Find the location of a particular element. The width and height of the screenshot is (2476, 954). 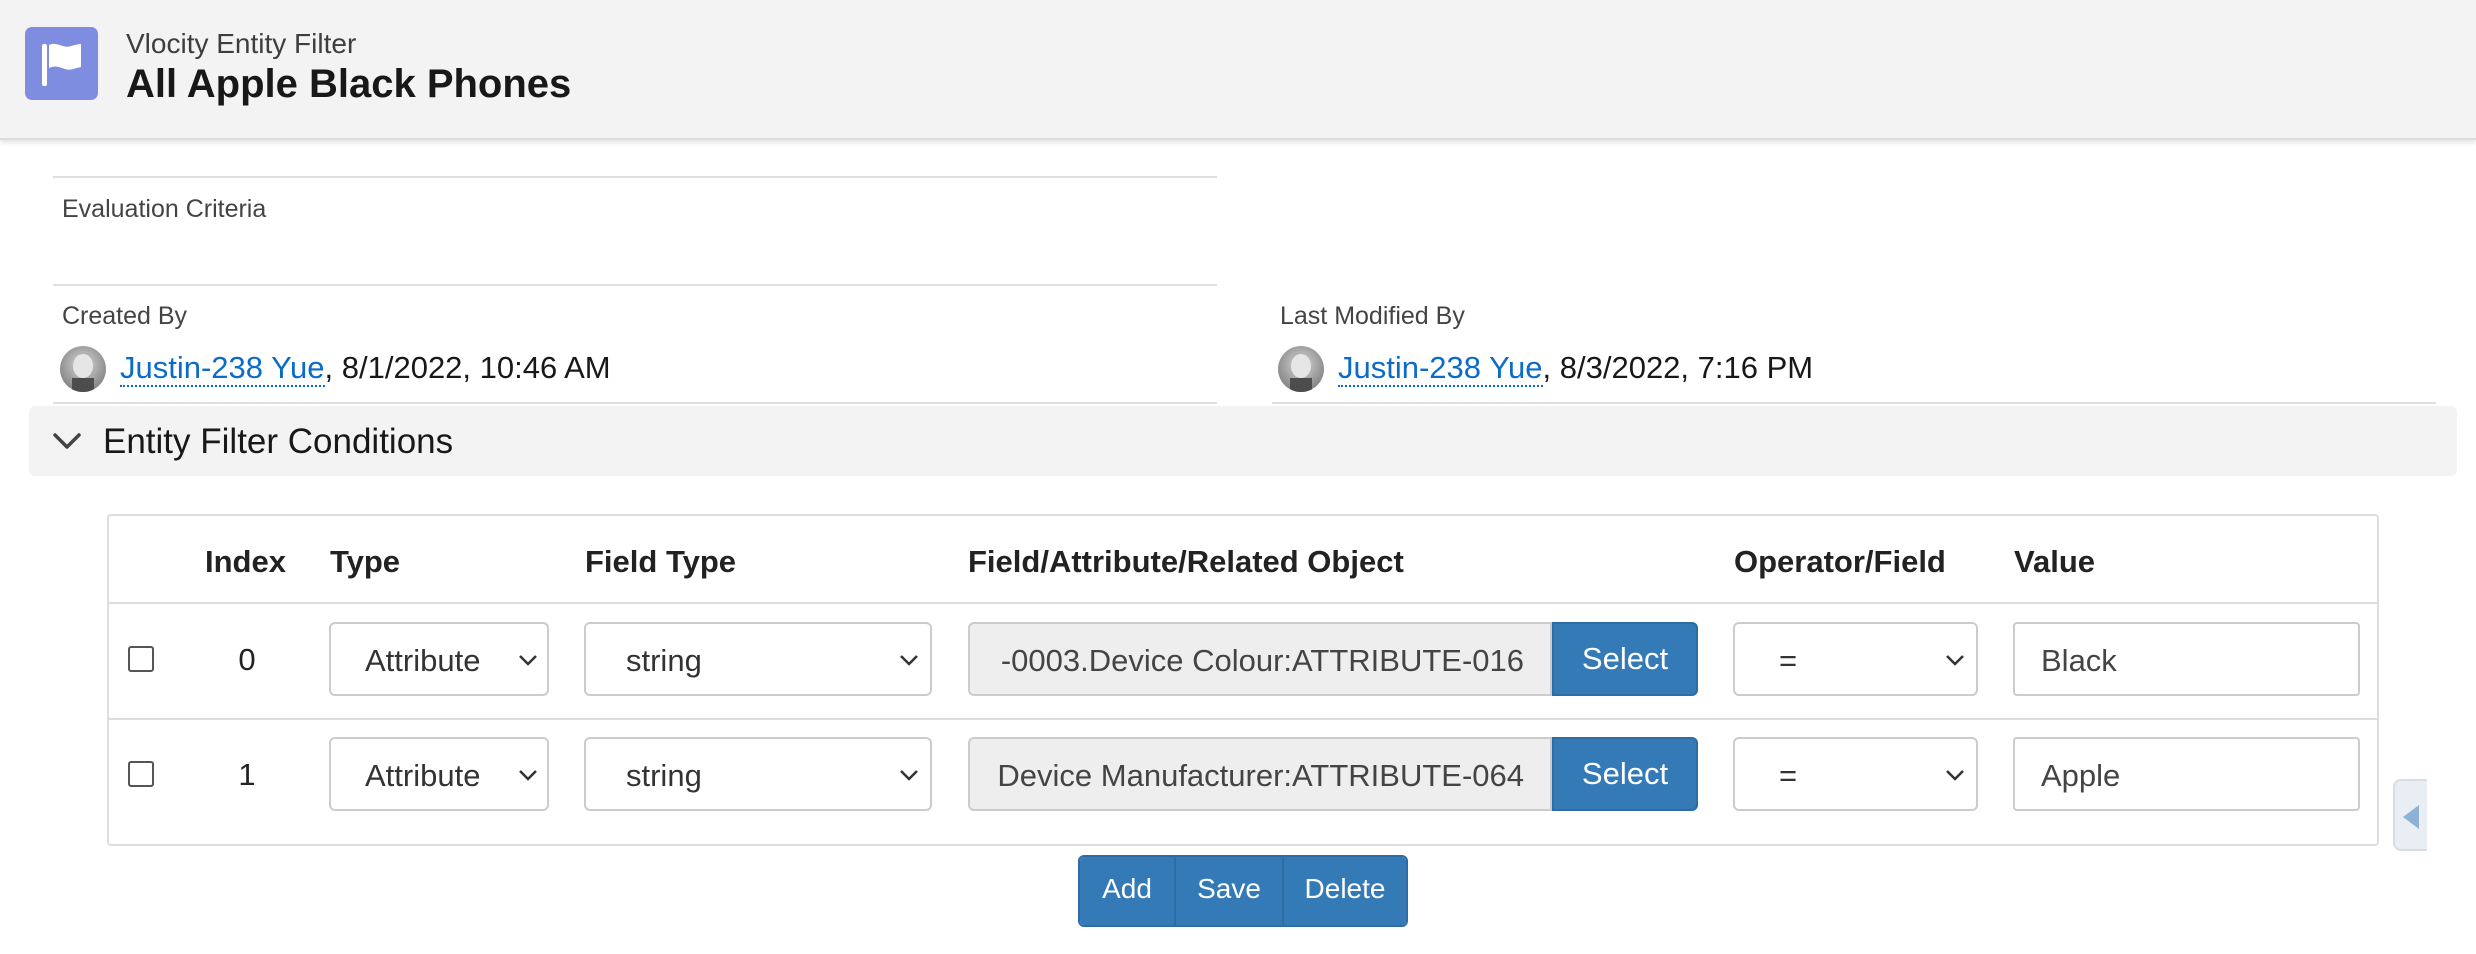

value-input-text: Apple is located at coordinates (2081, 775).